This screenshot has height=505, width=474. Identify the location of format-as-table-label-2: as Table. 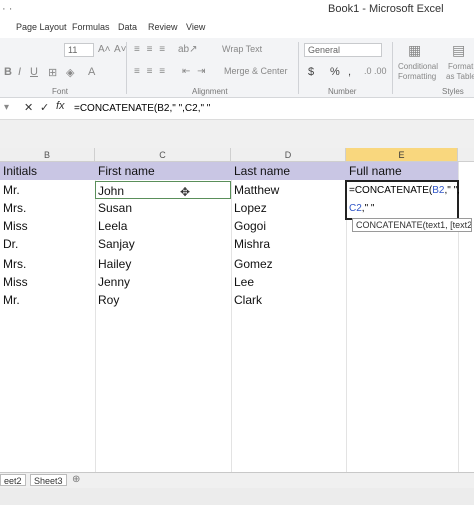
(460, 76).